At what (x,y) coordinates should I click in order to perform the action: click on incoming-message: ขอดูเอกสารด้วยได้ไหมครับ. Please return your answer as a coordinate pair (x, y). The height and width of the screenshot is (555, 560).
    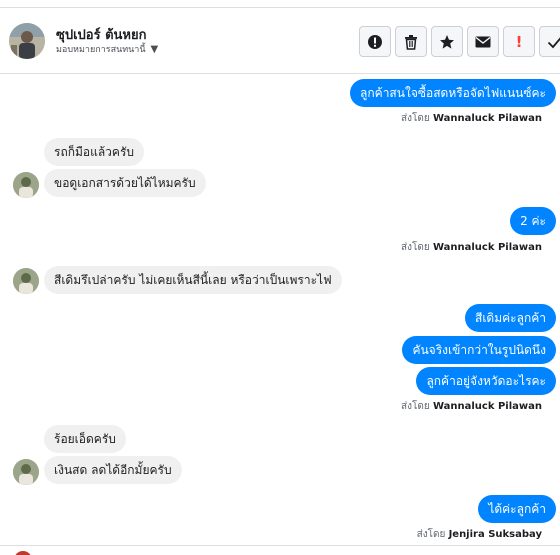
    Looking at the image, I should click on (125, 183).